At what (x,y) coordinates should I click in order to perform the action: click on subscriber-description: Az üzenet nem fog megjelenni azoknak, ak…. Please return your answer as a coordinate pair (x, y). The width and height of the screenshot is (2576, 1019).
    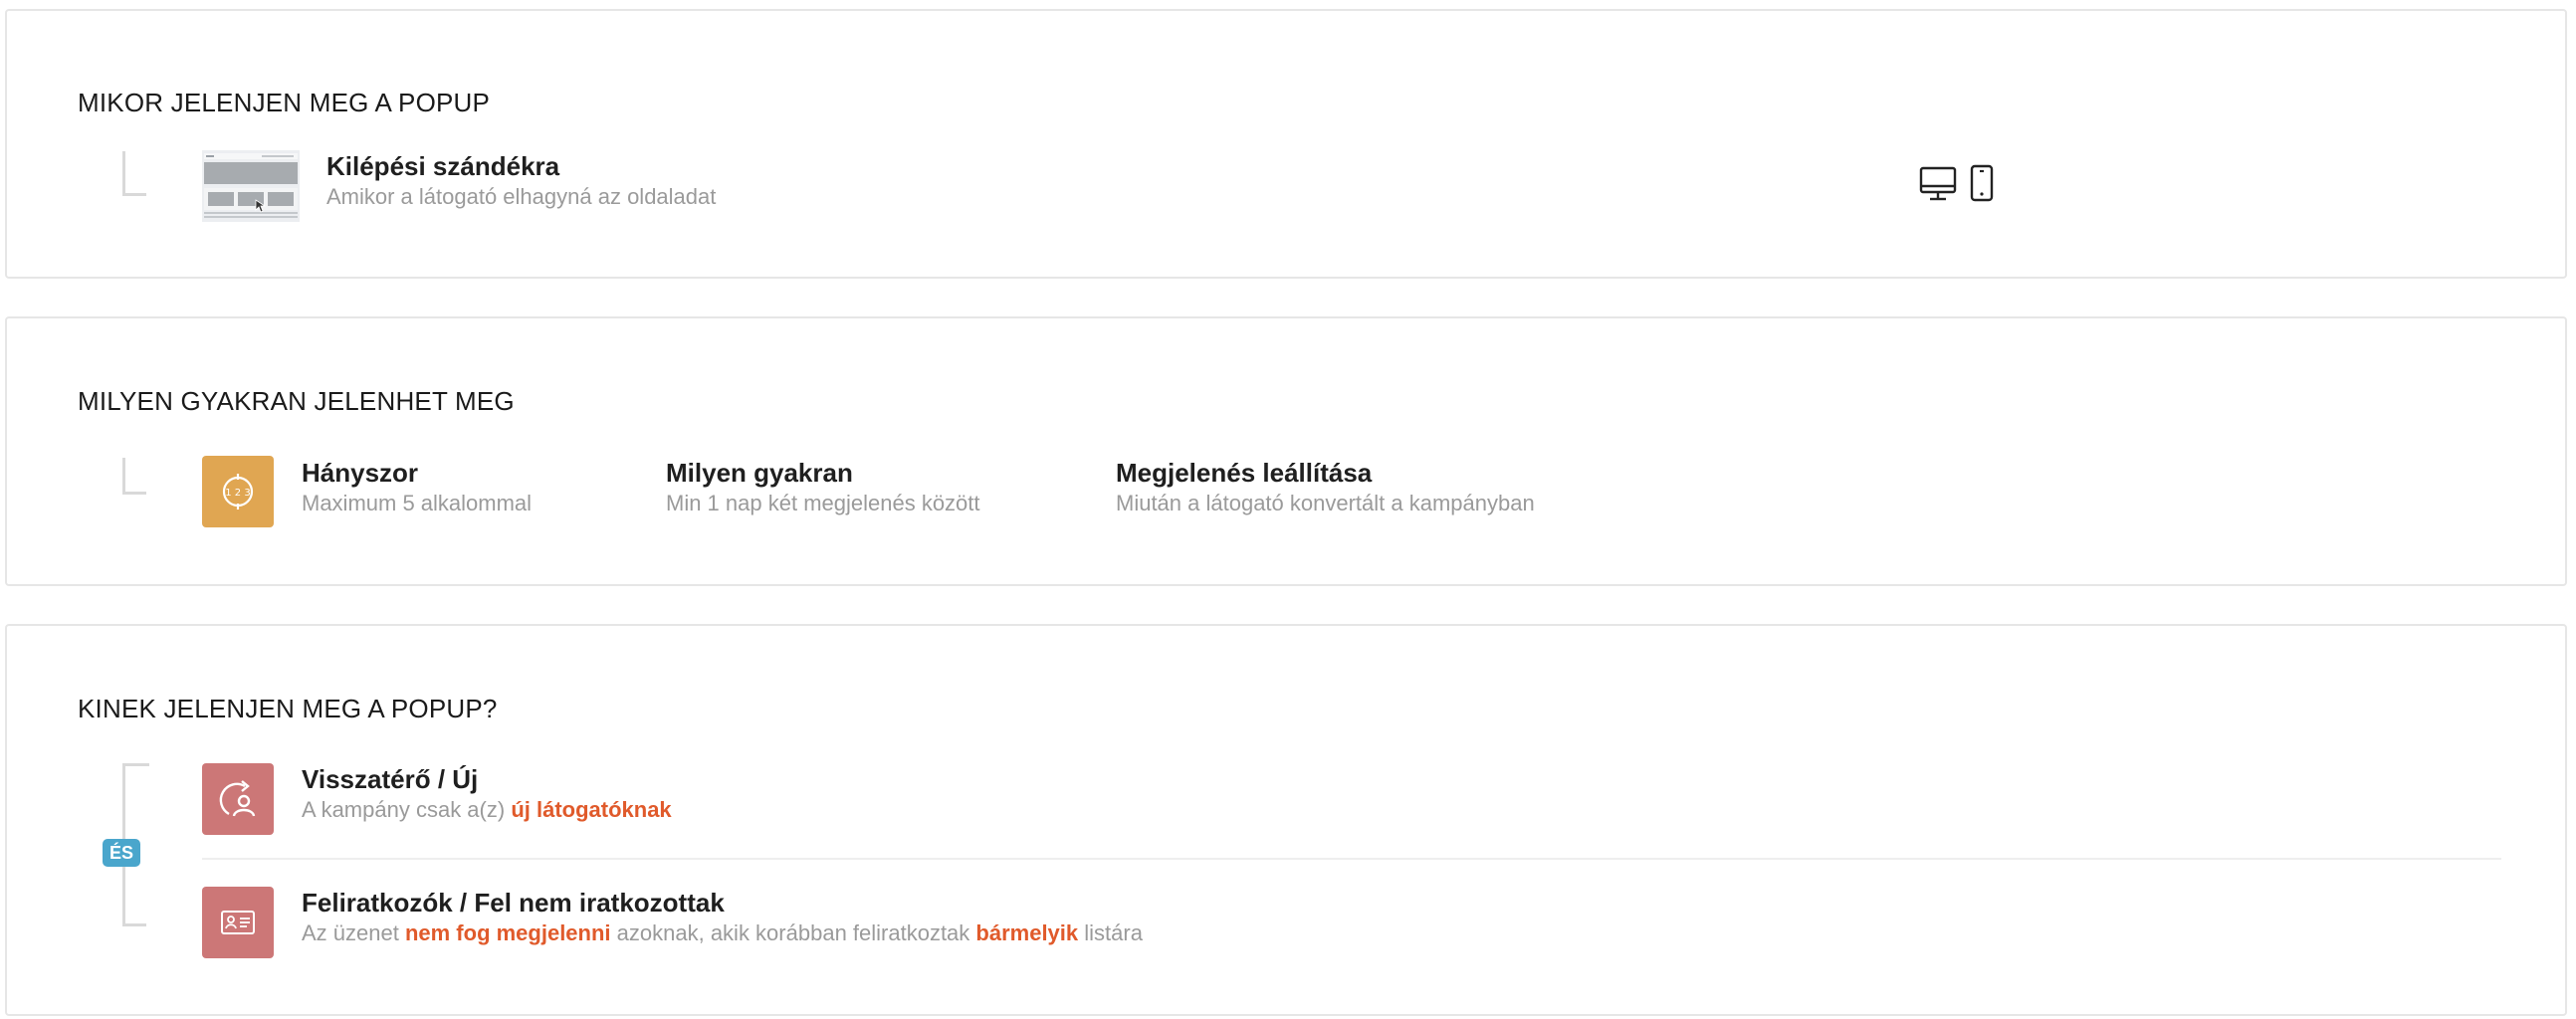
    Looking at the image, I should click on (722, 933).